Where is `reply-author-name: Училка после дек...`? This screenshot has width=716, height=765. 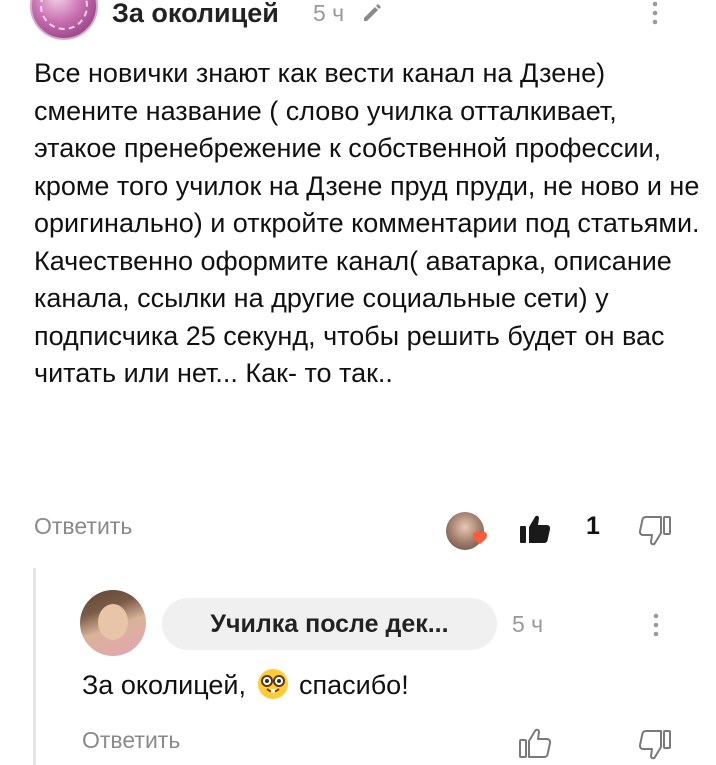
reply-author-name: Училка после дек... is located at coordinates (329, 624).